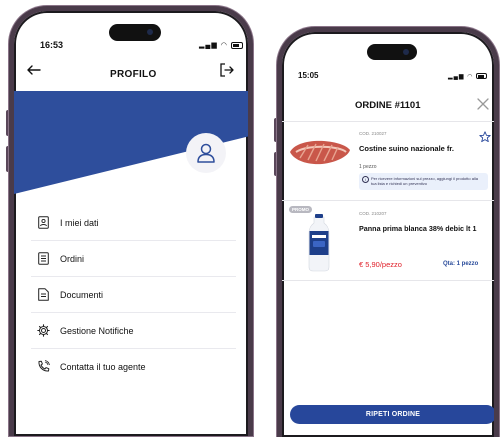 Image resolution: width=504 pixels, height=437 pixels. Describe the element at coordinates (79, 222) in the screenshot. I see `menu-item-label: I miei dati` at that location.